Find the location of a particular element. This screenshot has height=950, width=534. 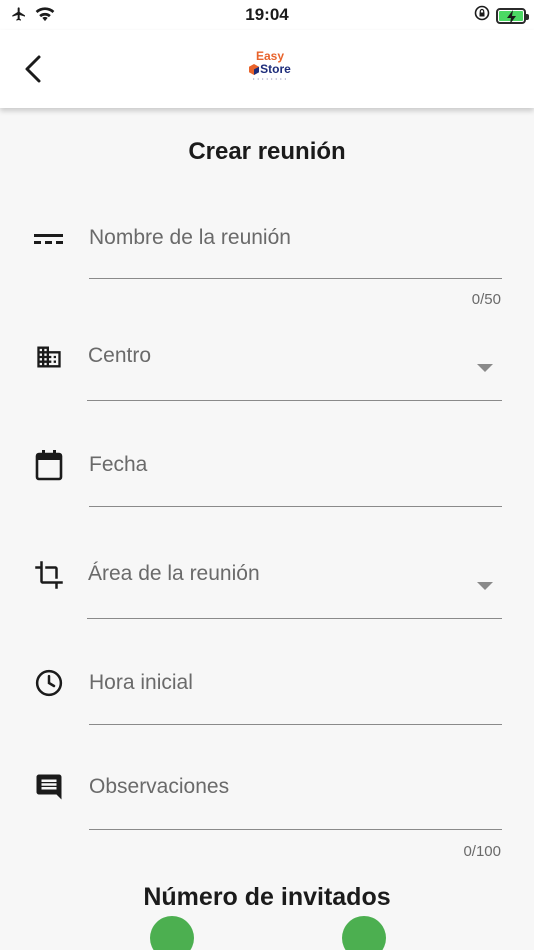

back-button is located at coordinates (33, 69).